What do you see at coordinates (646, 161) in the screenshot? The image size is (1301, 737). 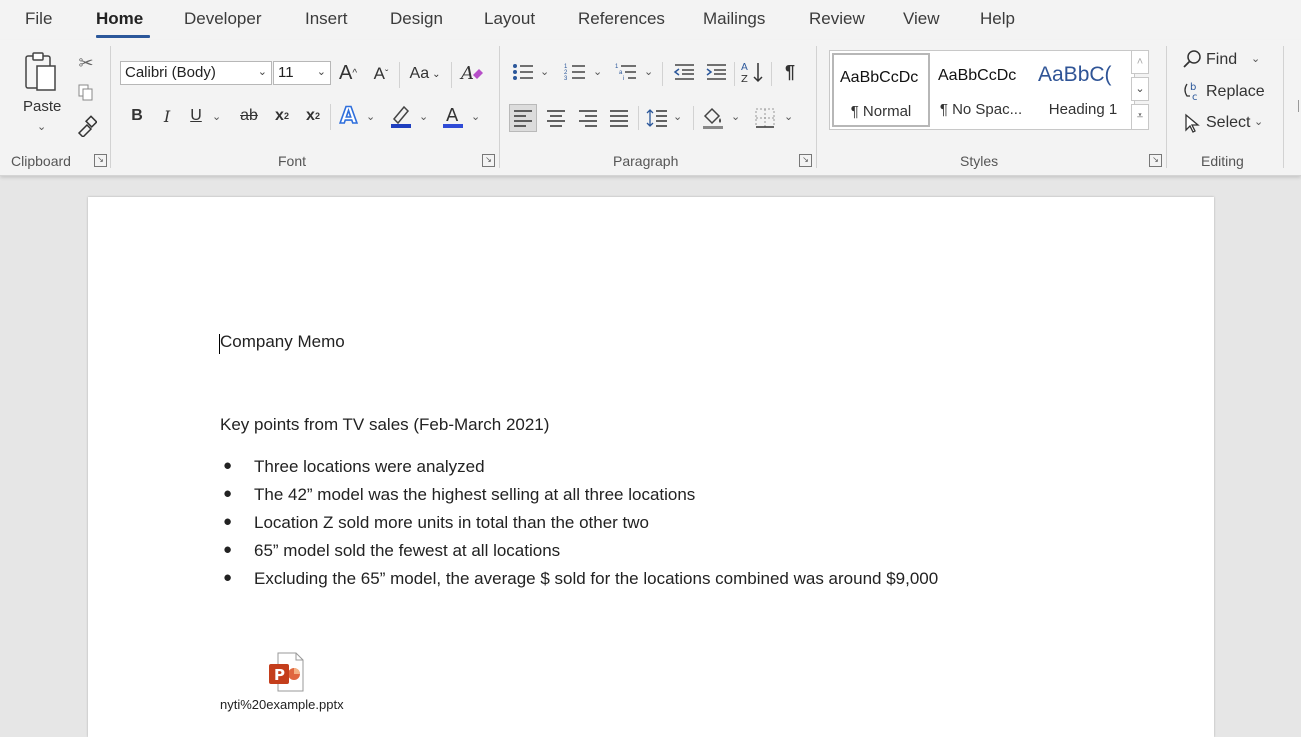 I see `paragraph-group-label: Paragraph` at bounding box center [646, 161].